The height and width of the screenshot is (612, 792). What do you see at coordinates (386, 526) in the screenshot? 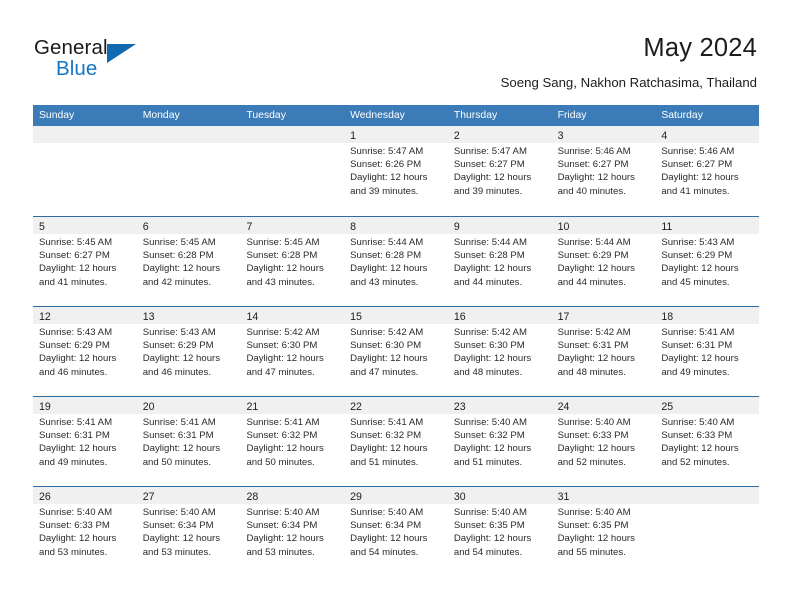
I see `sunset-text: Sunset: 6:34 PM` at bounding box center [386, 526].